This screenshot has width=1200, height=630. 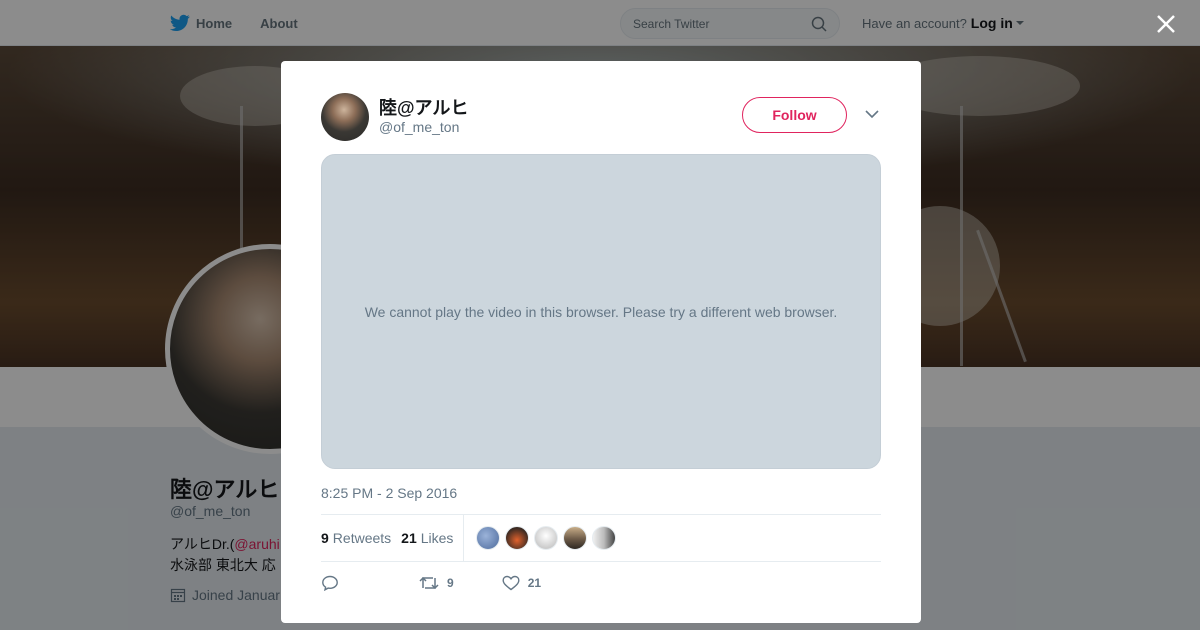 What do you see at coordinates (534, 583) in the screenshot?
I see `like-action-count: 21` at bounding box center [534, 583].